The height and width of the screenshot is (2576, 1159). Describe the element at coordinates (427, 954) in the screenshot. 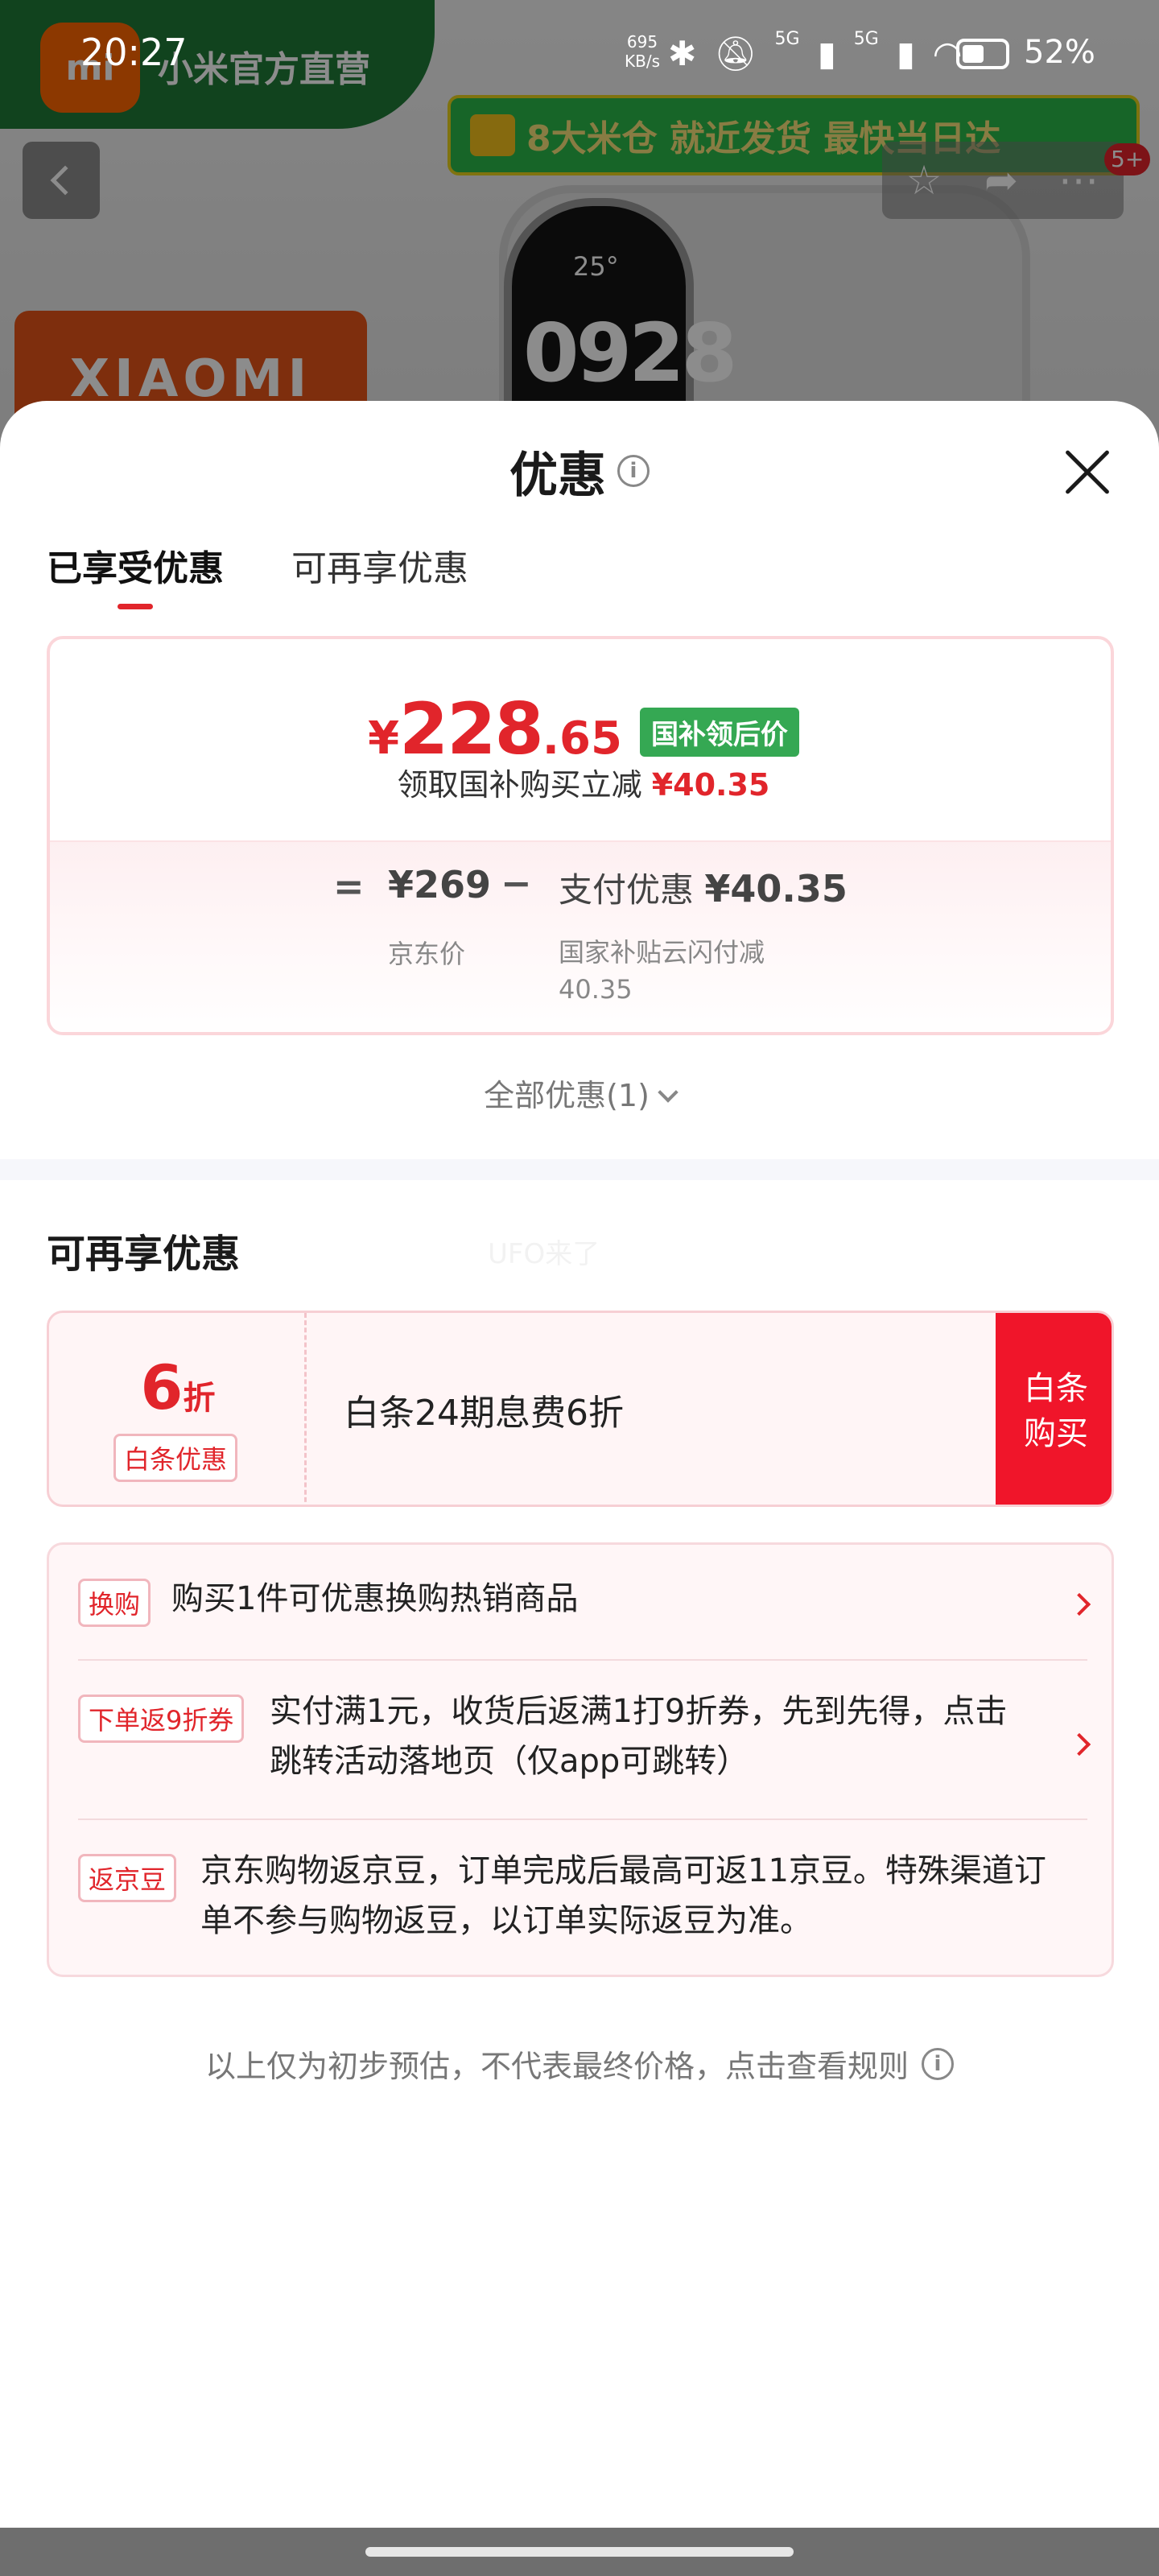

I see `base-price-label: 京东价` at that location.